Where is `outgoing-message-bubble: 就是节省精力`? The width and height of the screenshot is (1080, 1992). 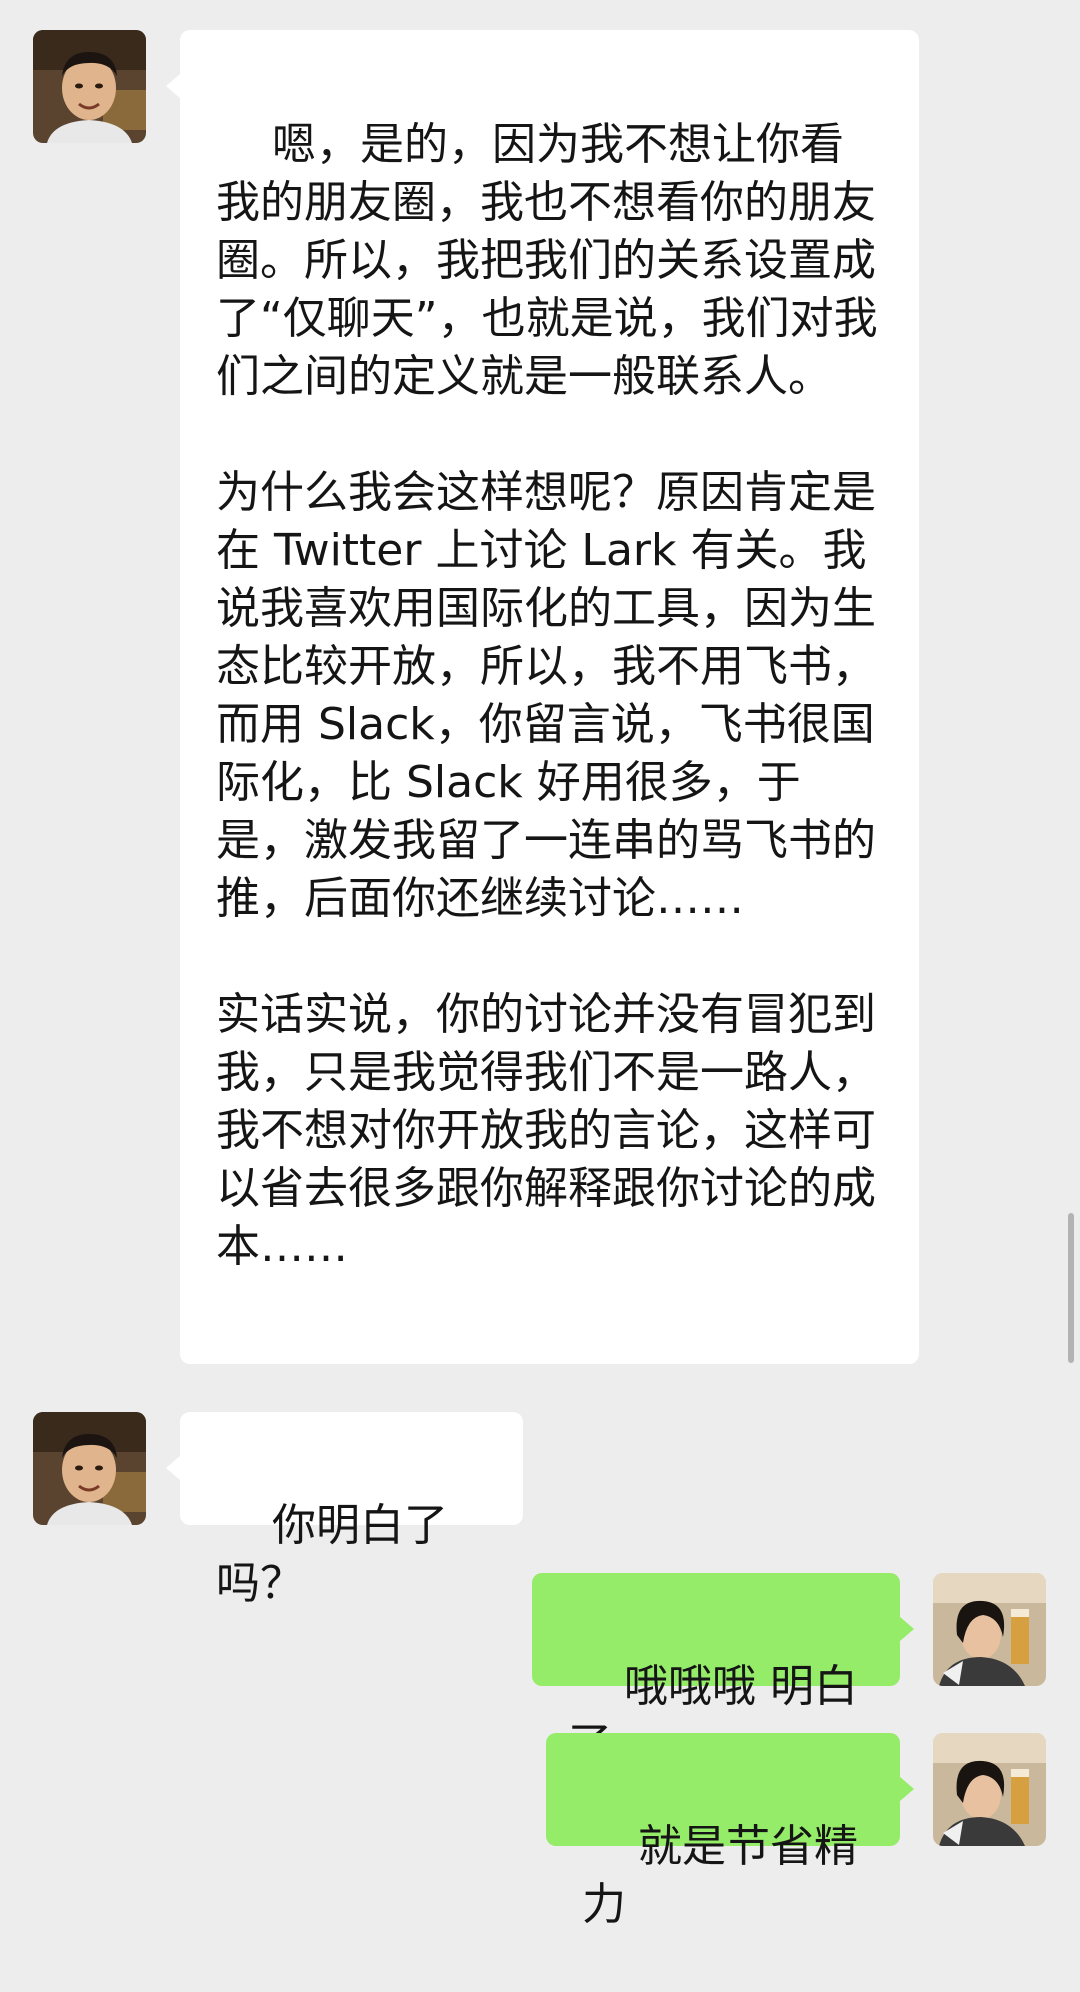 outgoing-message-bubble: 就是节省精力 is located at coordinates (723, 1831).